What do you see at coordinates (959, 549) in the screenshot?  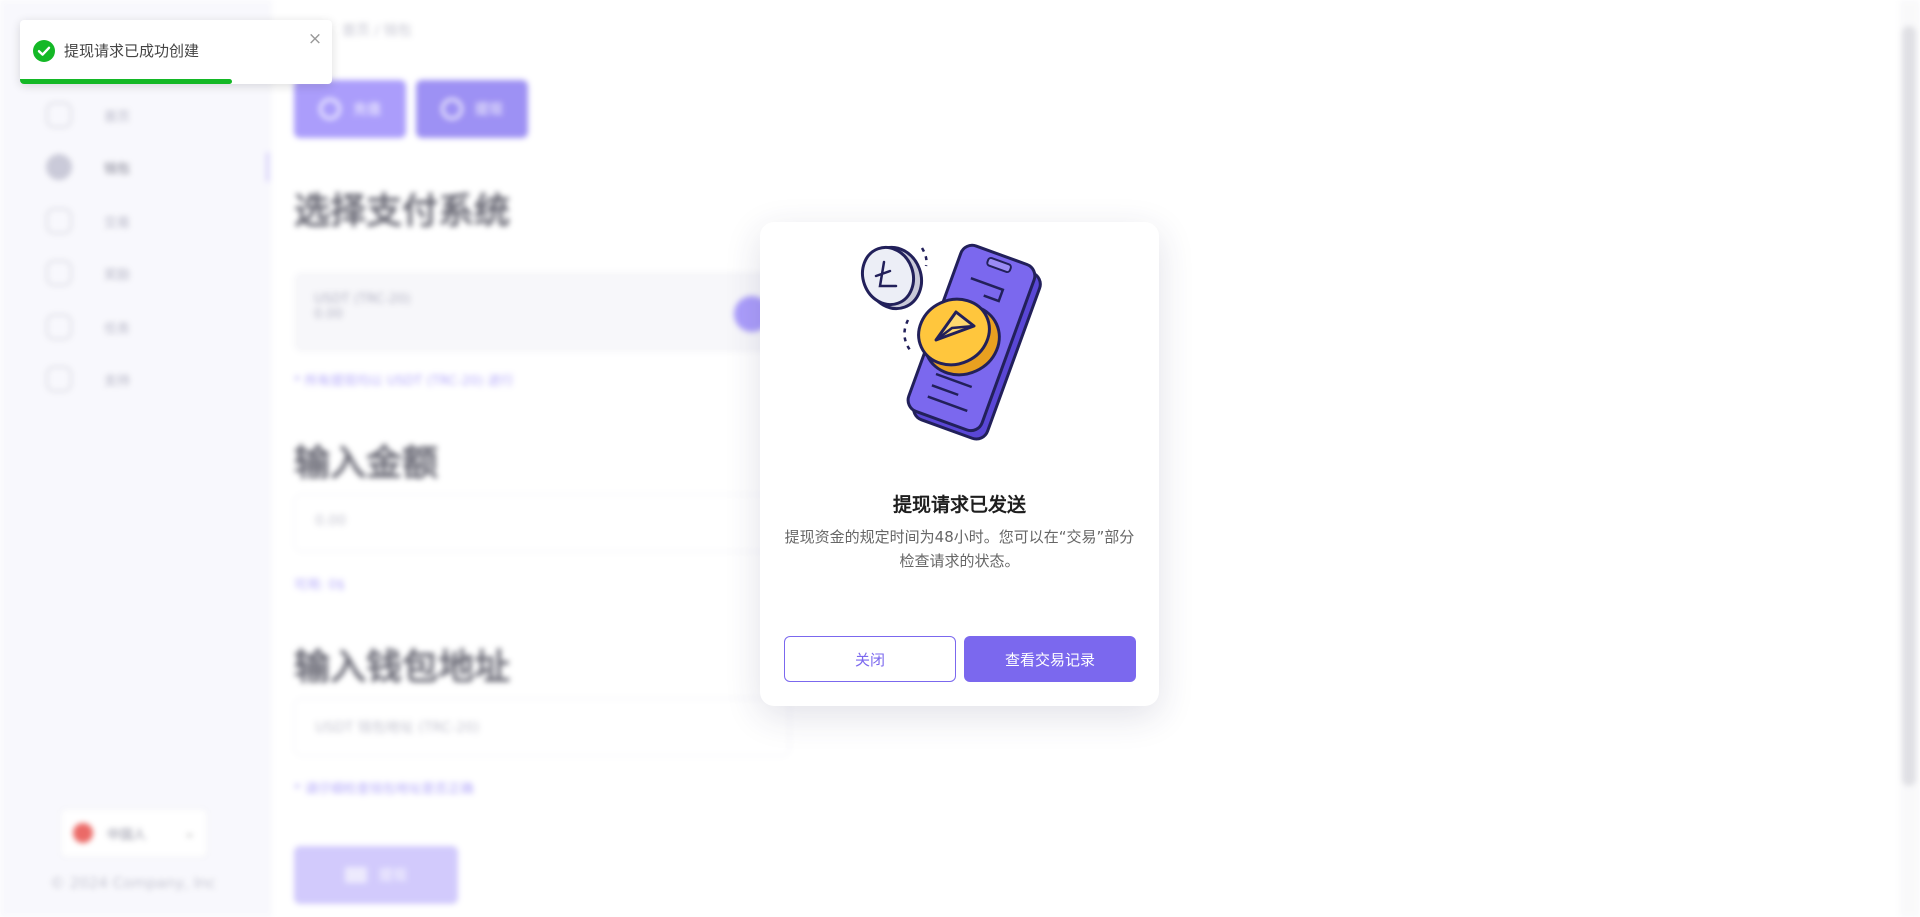 I see `modal-description: 提现资金的规定时间为48小时。您可以在“交易”部分检查请求的状态。` at bounding box center [959, 549].